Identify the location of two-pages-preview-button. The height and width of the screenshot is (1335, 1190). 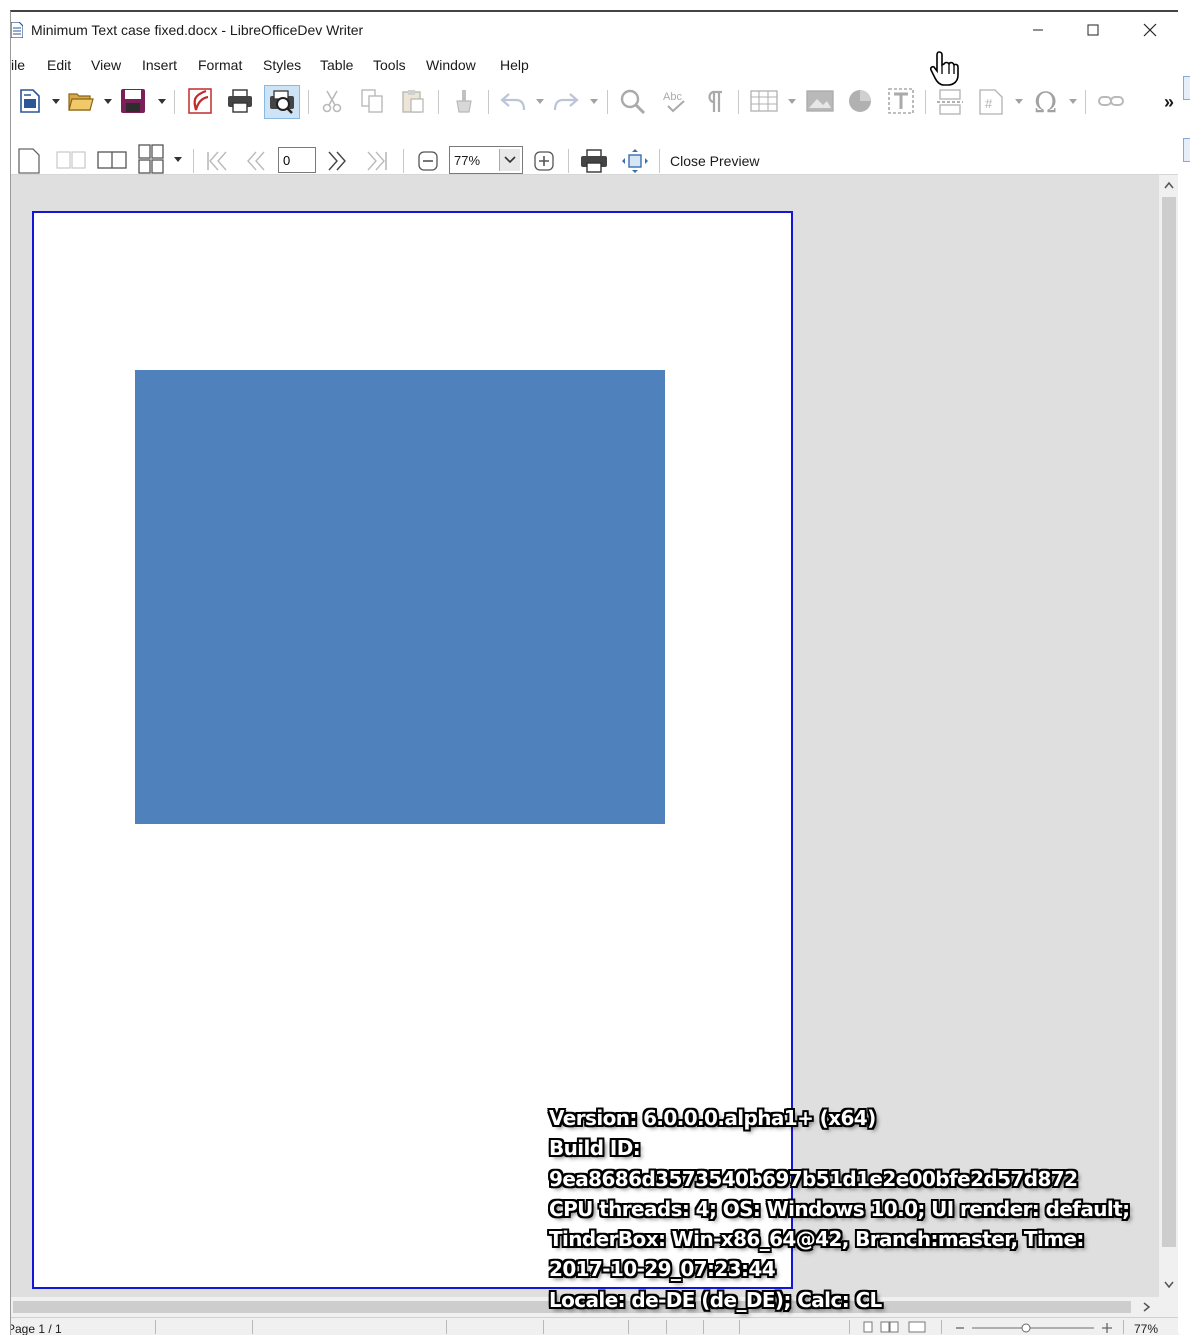
(71, 160).